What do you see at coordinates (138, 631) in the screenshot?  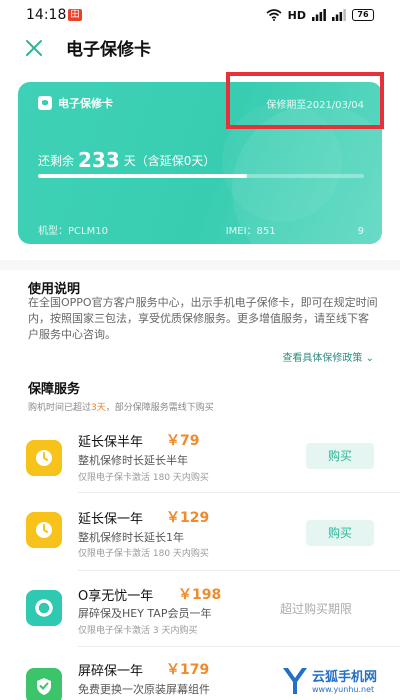 I see `service-note: 仅限电子保卡激活 3 天内购买` at bounding box center [138, 631].